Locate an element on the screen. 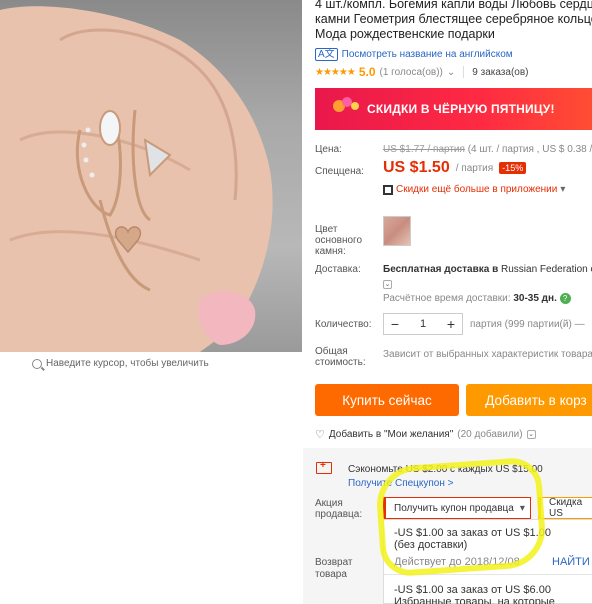 This screenshot has height=604, width=592. quantity-note: партия (999 партии(й) — is located at coordinates (527, 324).